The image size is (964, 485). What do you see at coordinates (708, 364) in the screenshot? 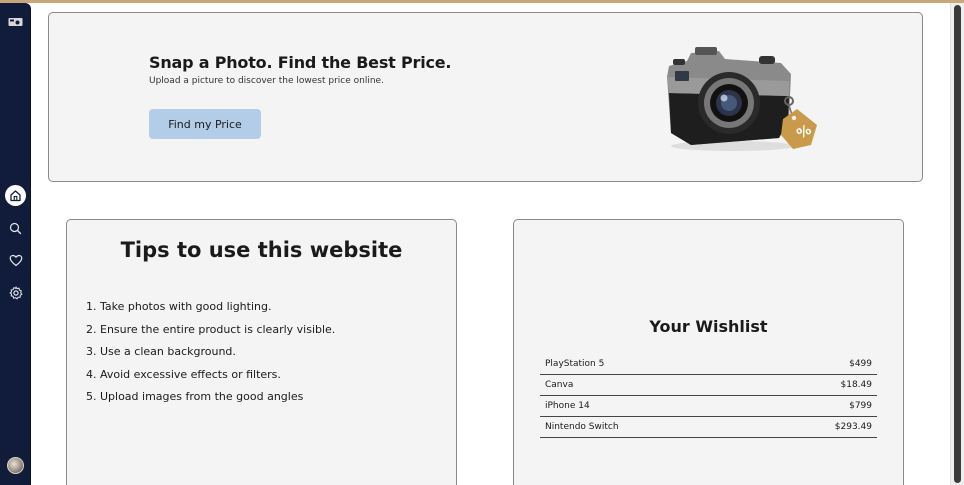
I see `wishlist-row: PlayStation 5 $499` at bounding box center [708, 364].